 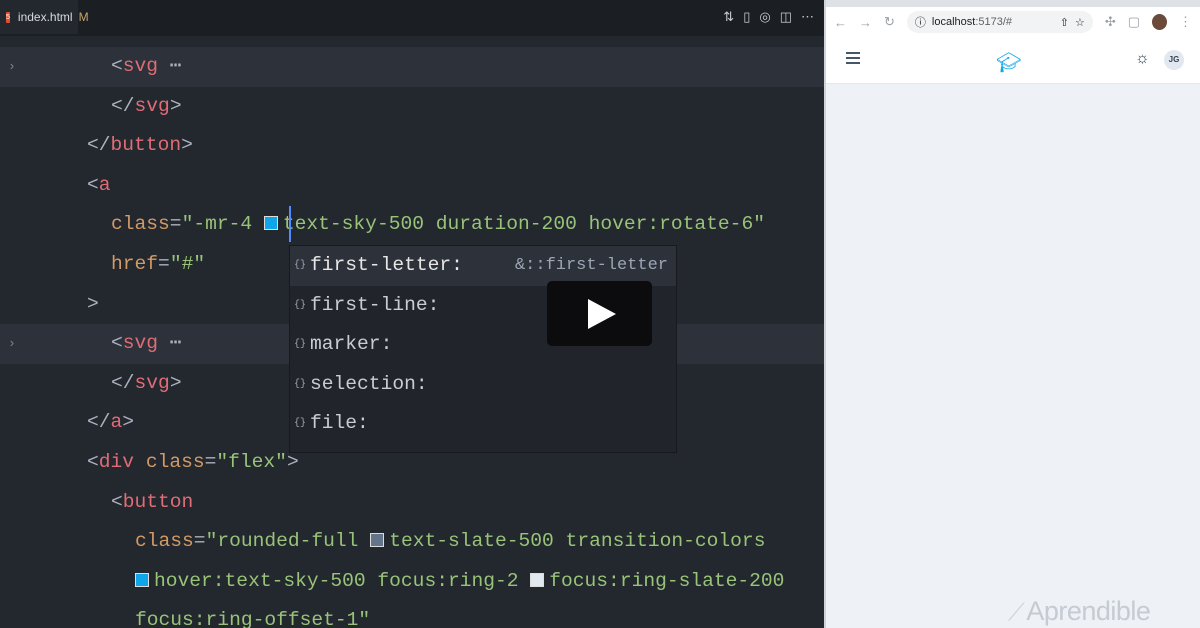 What do you see at coordinates (412, 503) in the screenshot?
I see `code-line: <button` at bounding box center [412, 503].